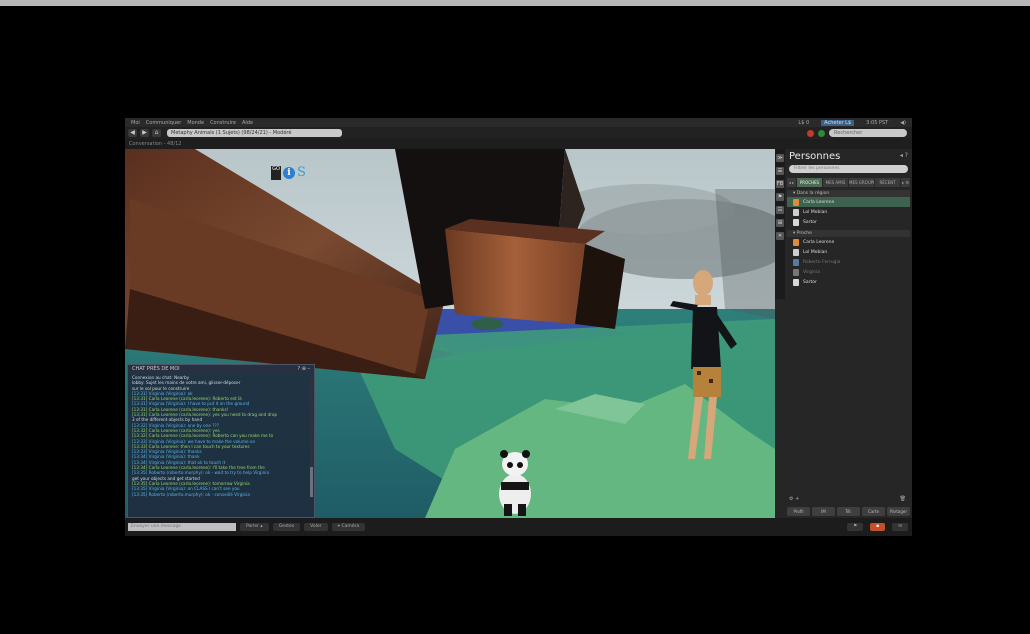 The width and height of the screenshot is (1030, 634). I want to click on browser-top-bar, so click(515, 3).